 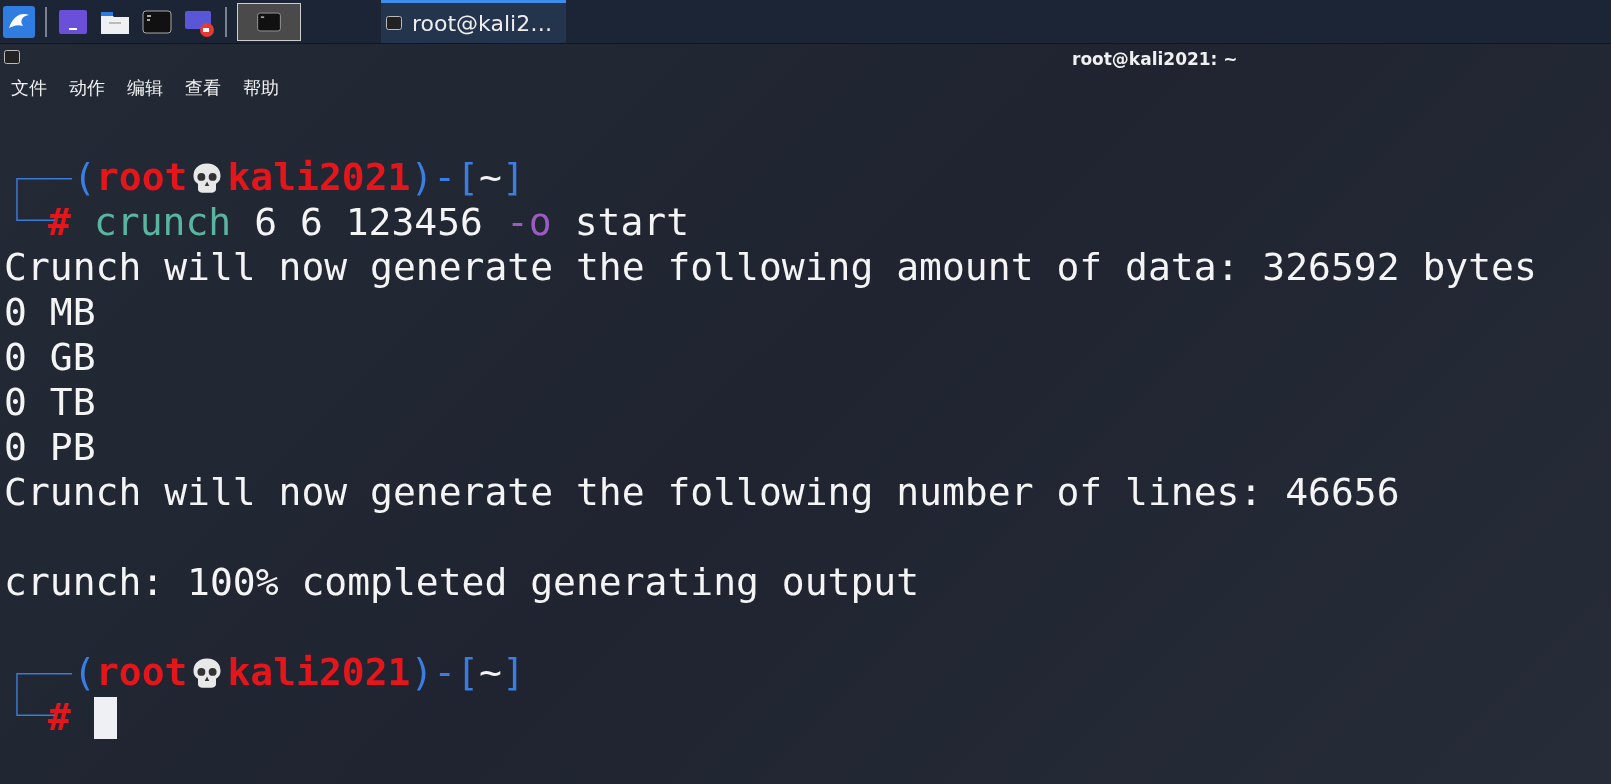 What do you see at coordinates (1155, 59) in the screenshot?
I see `window-title: root@kali2021: ~` at bounding box center [1155, 59].